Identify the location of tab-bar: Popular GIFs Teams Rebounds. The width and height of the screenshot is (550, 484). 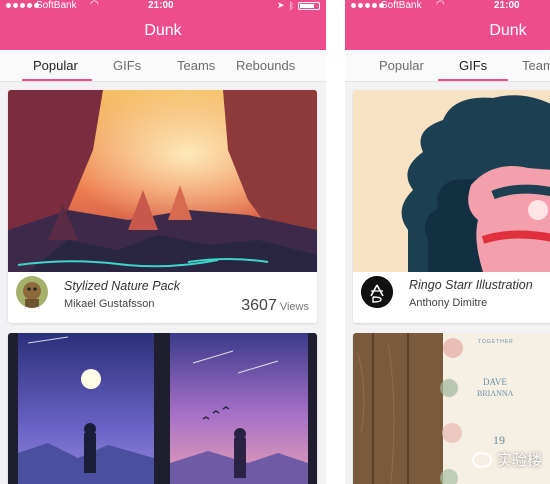
(163, 66).